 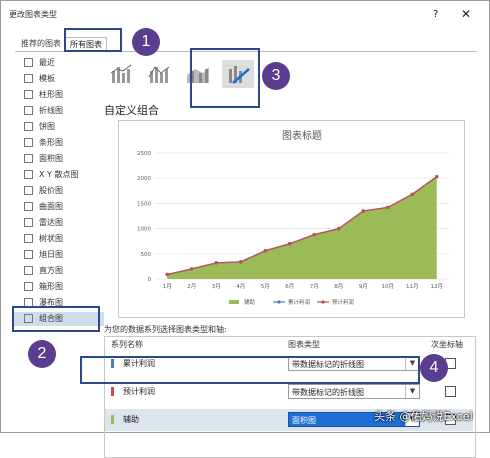 What do you see at coordinates (51, 158) in the screenshot?
I see `sidebar-item-label: 面积图` at bounding box center [51, 158].